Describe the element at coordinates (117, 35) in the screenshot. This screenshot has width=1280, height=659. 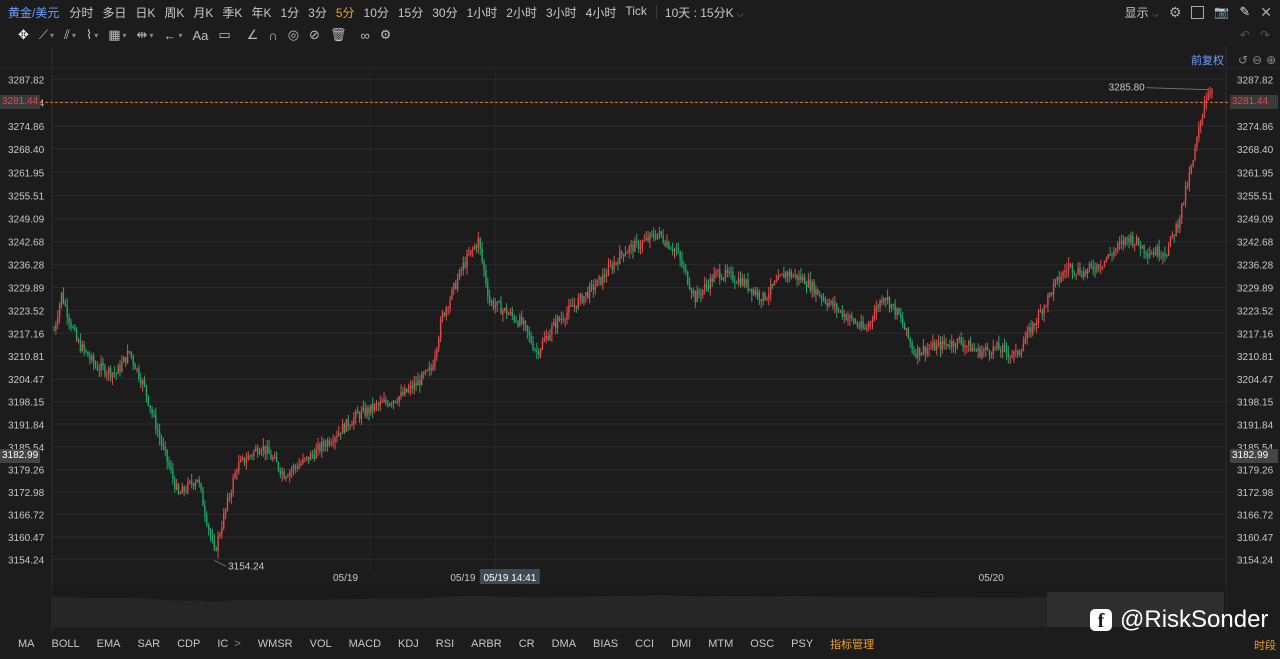
I see `grid-tool-icon: ▦ ▾` at that location.